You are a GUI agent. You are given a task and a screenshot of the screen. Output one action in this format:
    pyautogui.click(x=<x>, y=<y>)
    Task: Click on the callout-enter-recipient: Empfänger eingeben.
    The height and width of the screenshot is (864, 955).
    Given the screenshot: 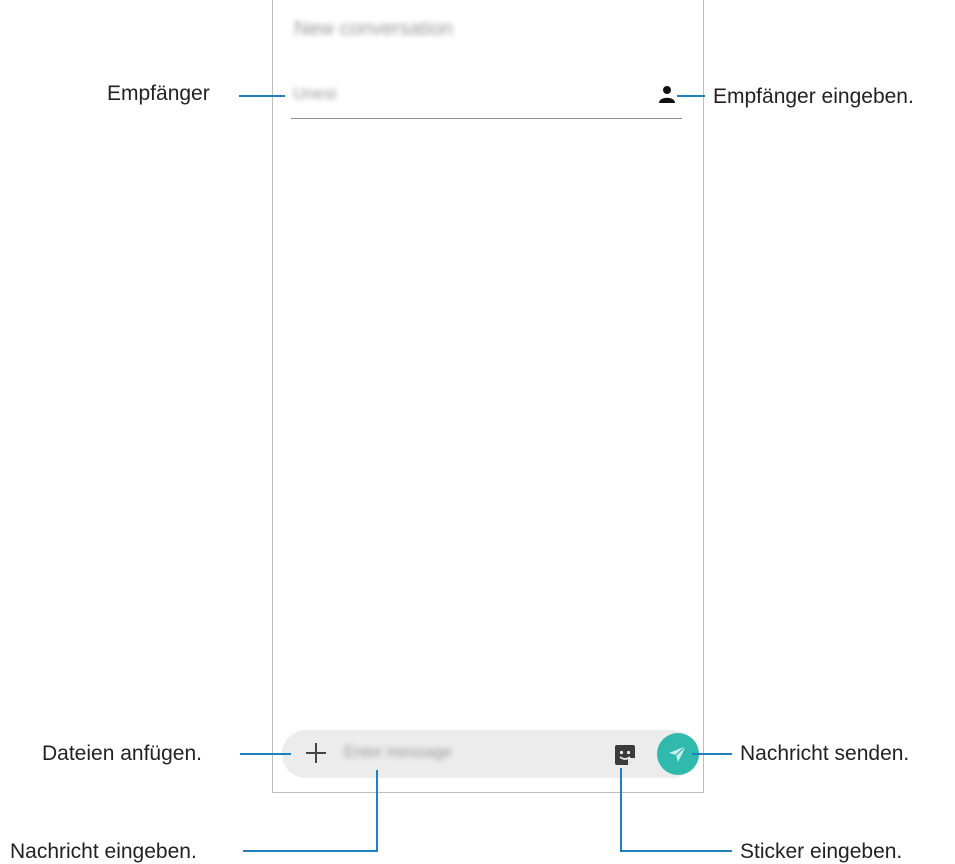 What is the action you would take?
    pyautogui.click(x=813, y=96)
    